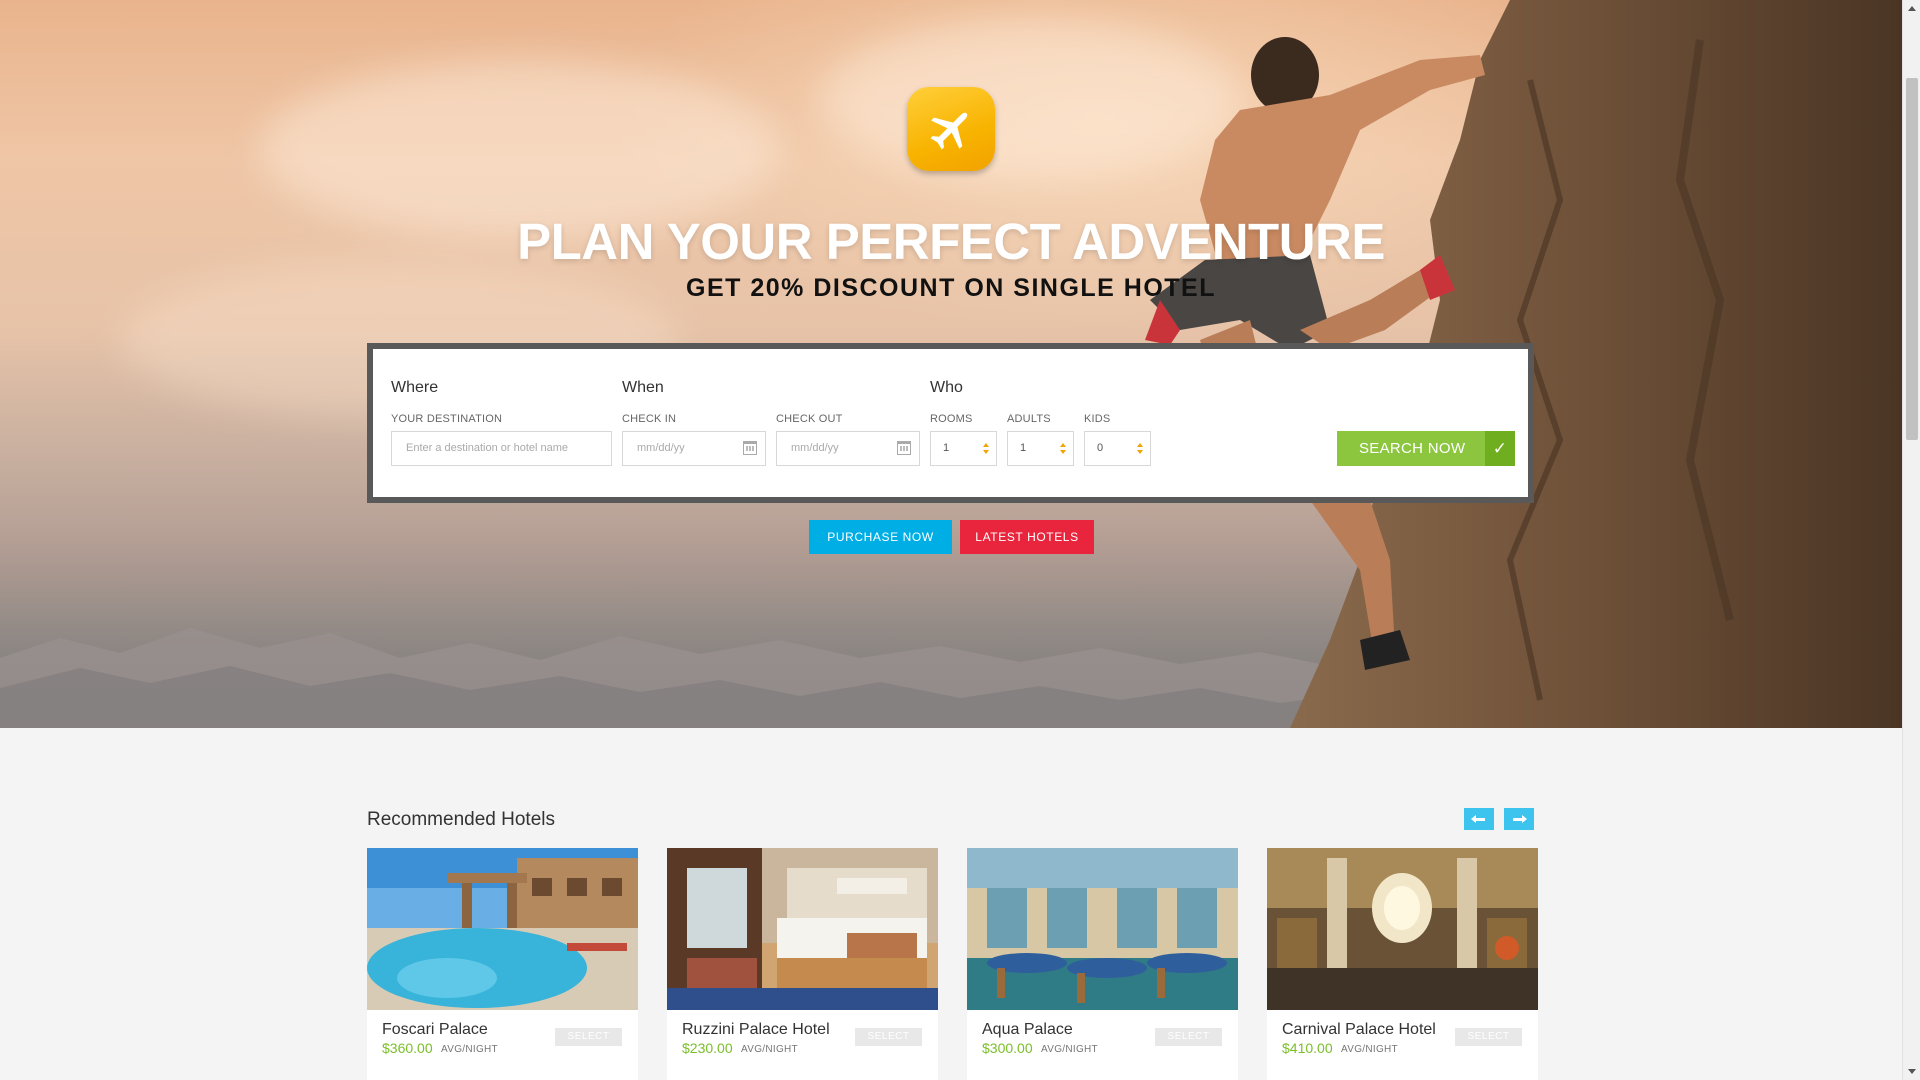  Describe the element at coordinates (946, 387) in the screenshot. I see `who-heading: Who` at that location.